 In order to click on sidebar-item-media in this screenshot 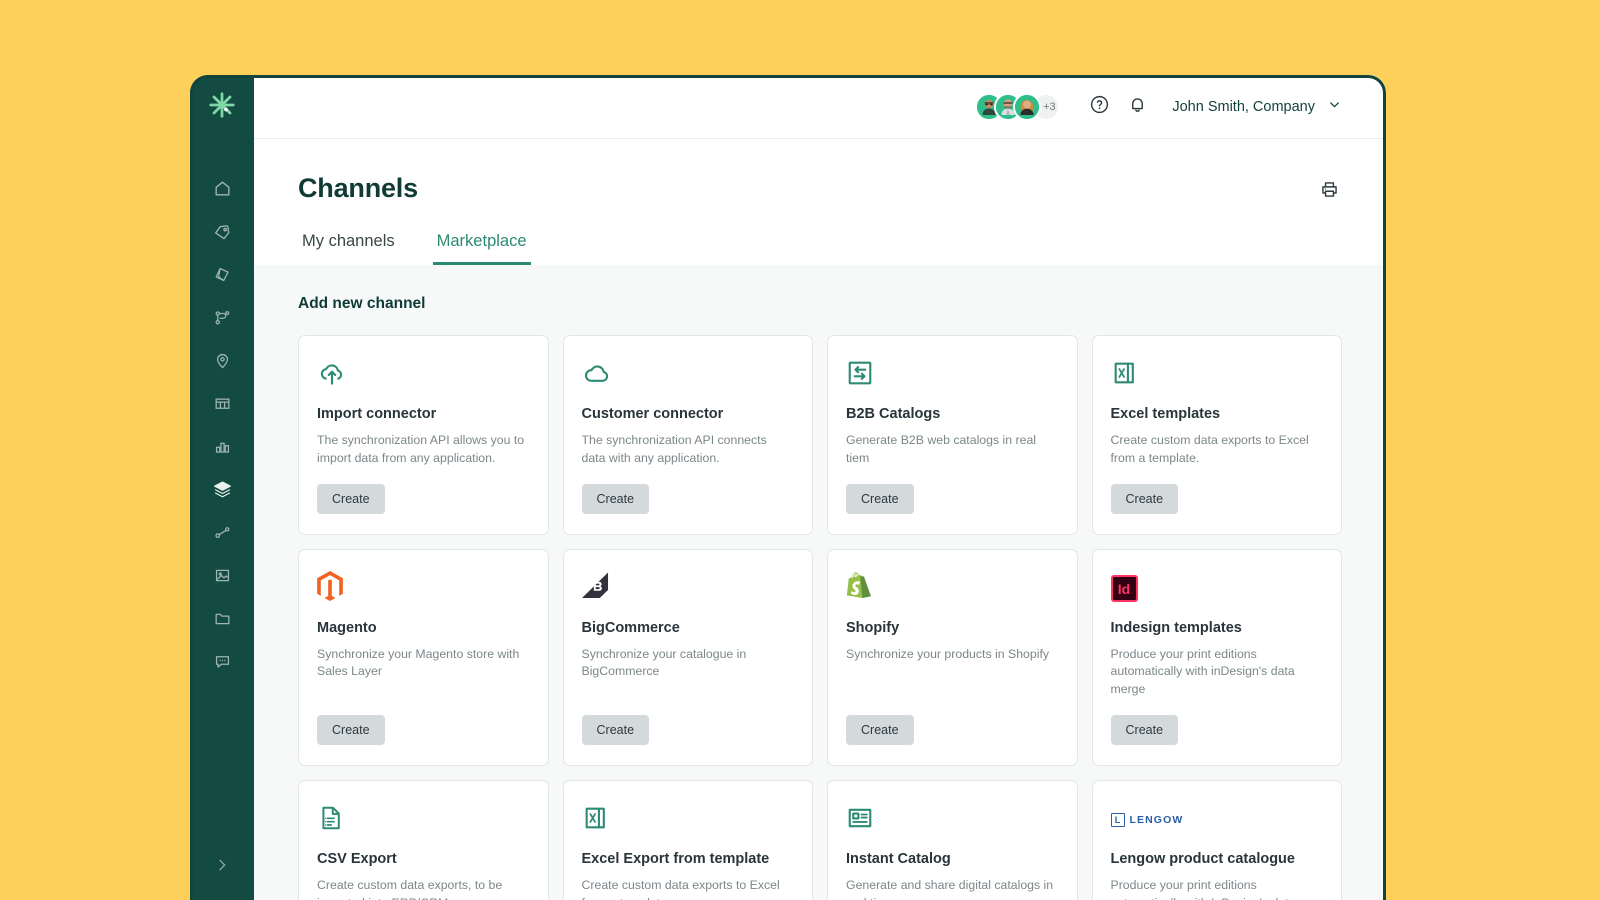, I will do `click(222, 575)`.